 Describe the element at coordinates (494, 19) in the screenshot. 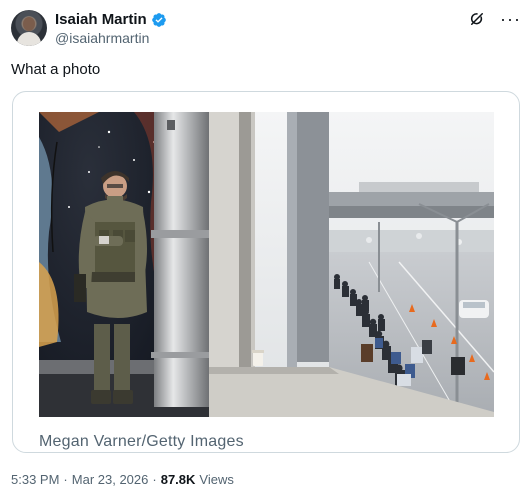

I see `header-actions: ···` at that location.